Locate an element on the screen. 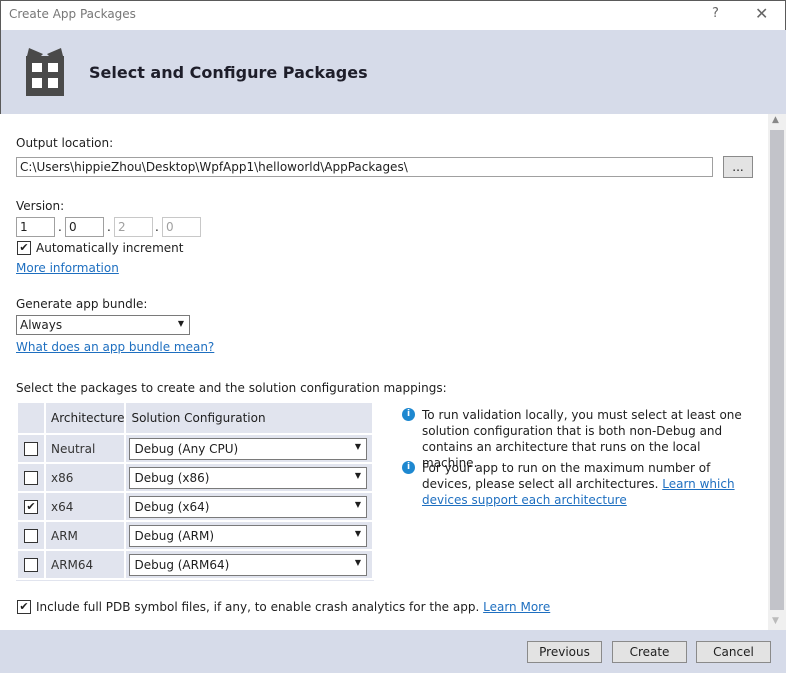  table-row: Neutral Debug (Any CPU) ▼ is located at coordinates (195, 448).